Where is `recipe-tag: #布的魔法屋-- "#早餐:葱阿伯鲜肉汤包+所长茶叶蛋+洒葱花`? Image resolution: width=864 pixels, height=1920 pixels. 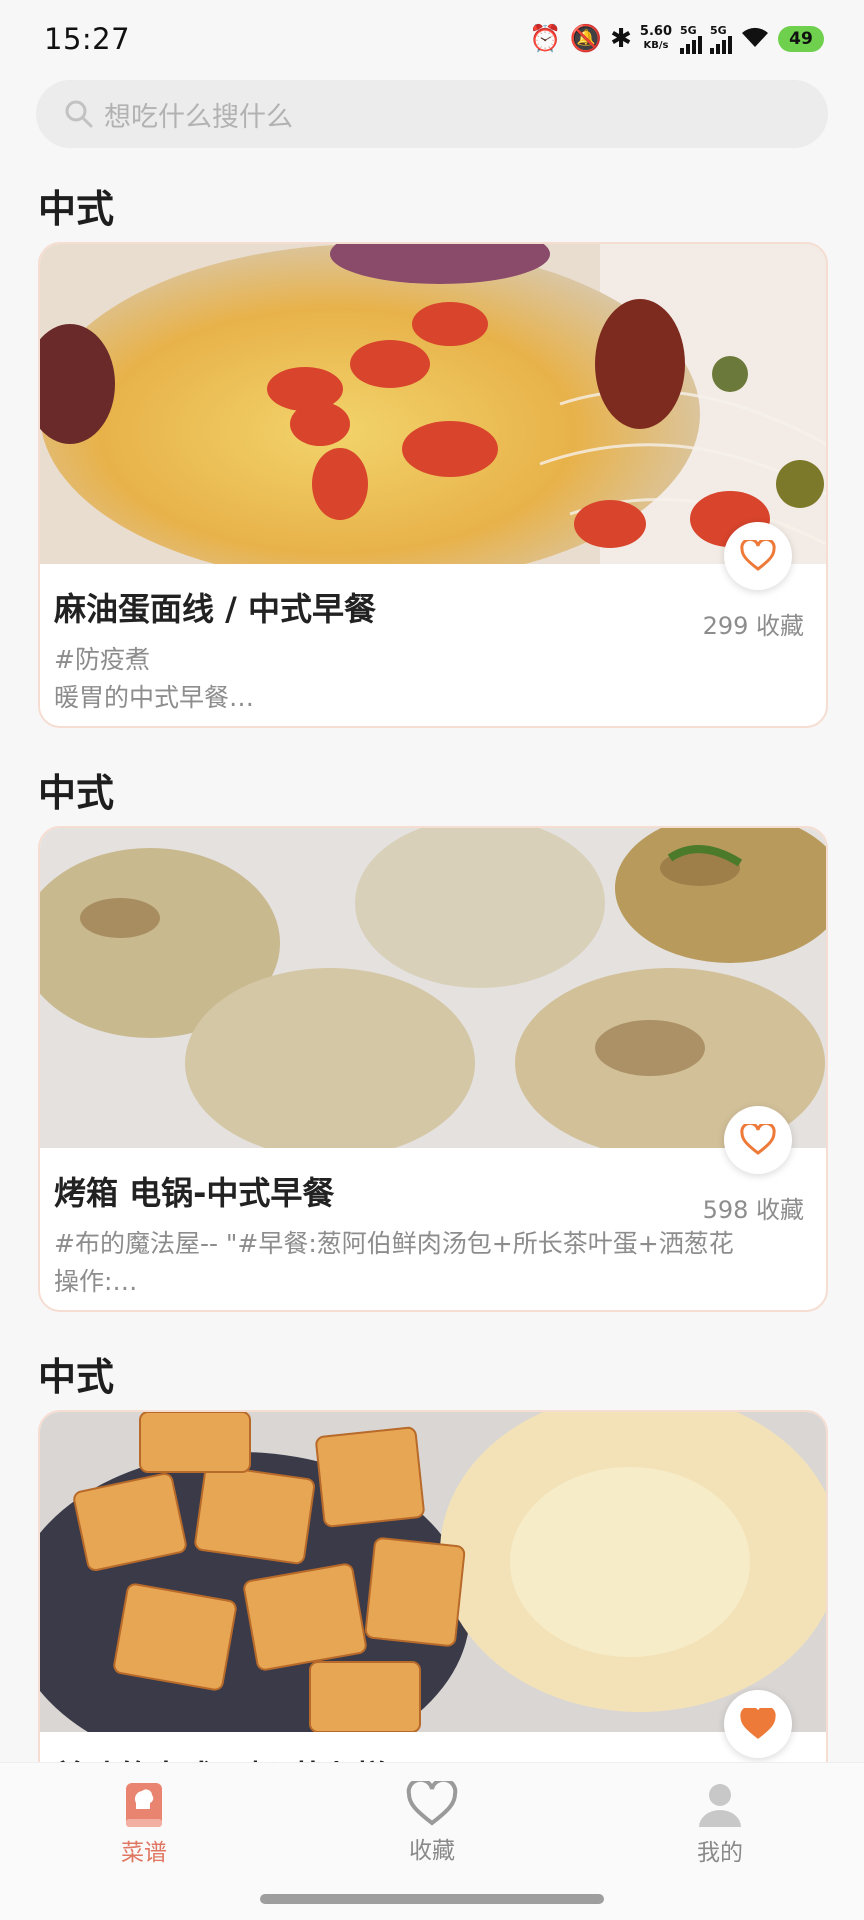
recipe-tag: #布的魔法屋-- "#早餐:葱阿伯鲜肉汤包+所长茶叶蛋+洒葱花 is located at coordinates (394, 1243).